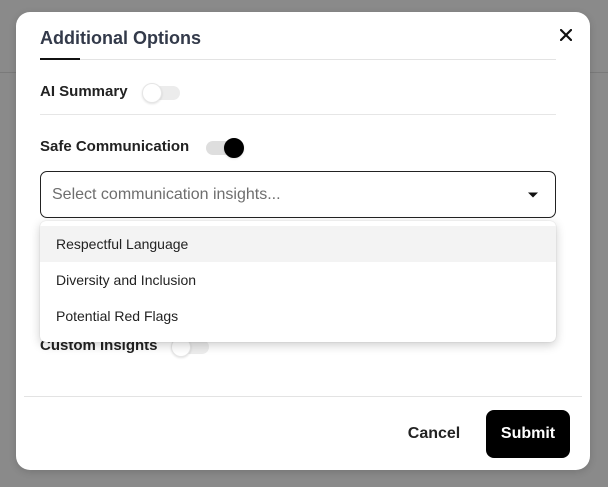  I want to click on section-divider, so click(298, 114).